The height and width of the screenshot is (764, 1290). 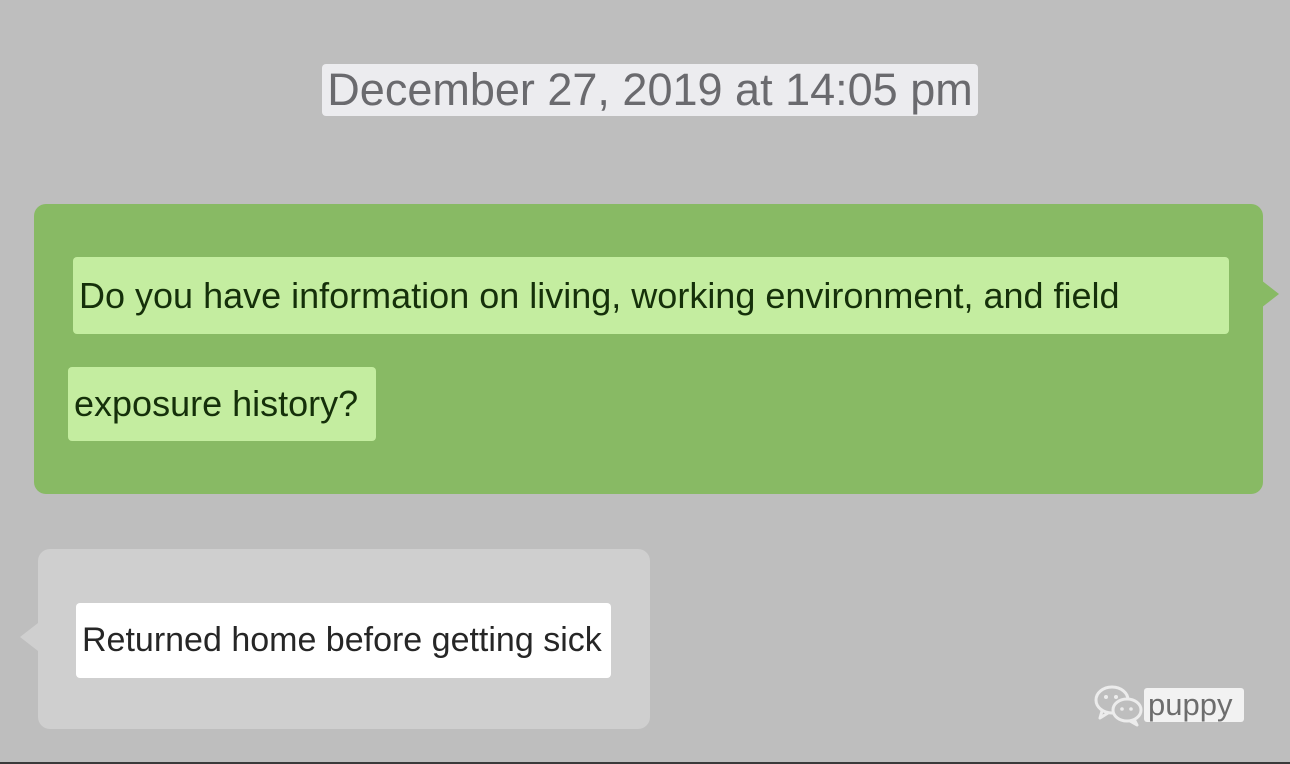 What do you see at coordinates (1118, 706) in the screenshot?
I see `chat-bubbles-icon` at bounding box center [1118, 706].